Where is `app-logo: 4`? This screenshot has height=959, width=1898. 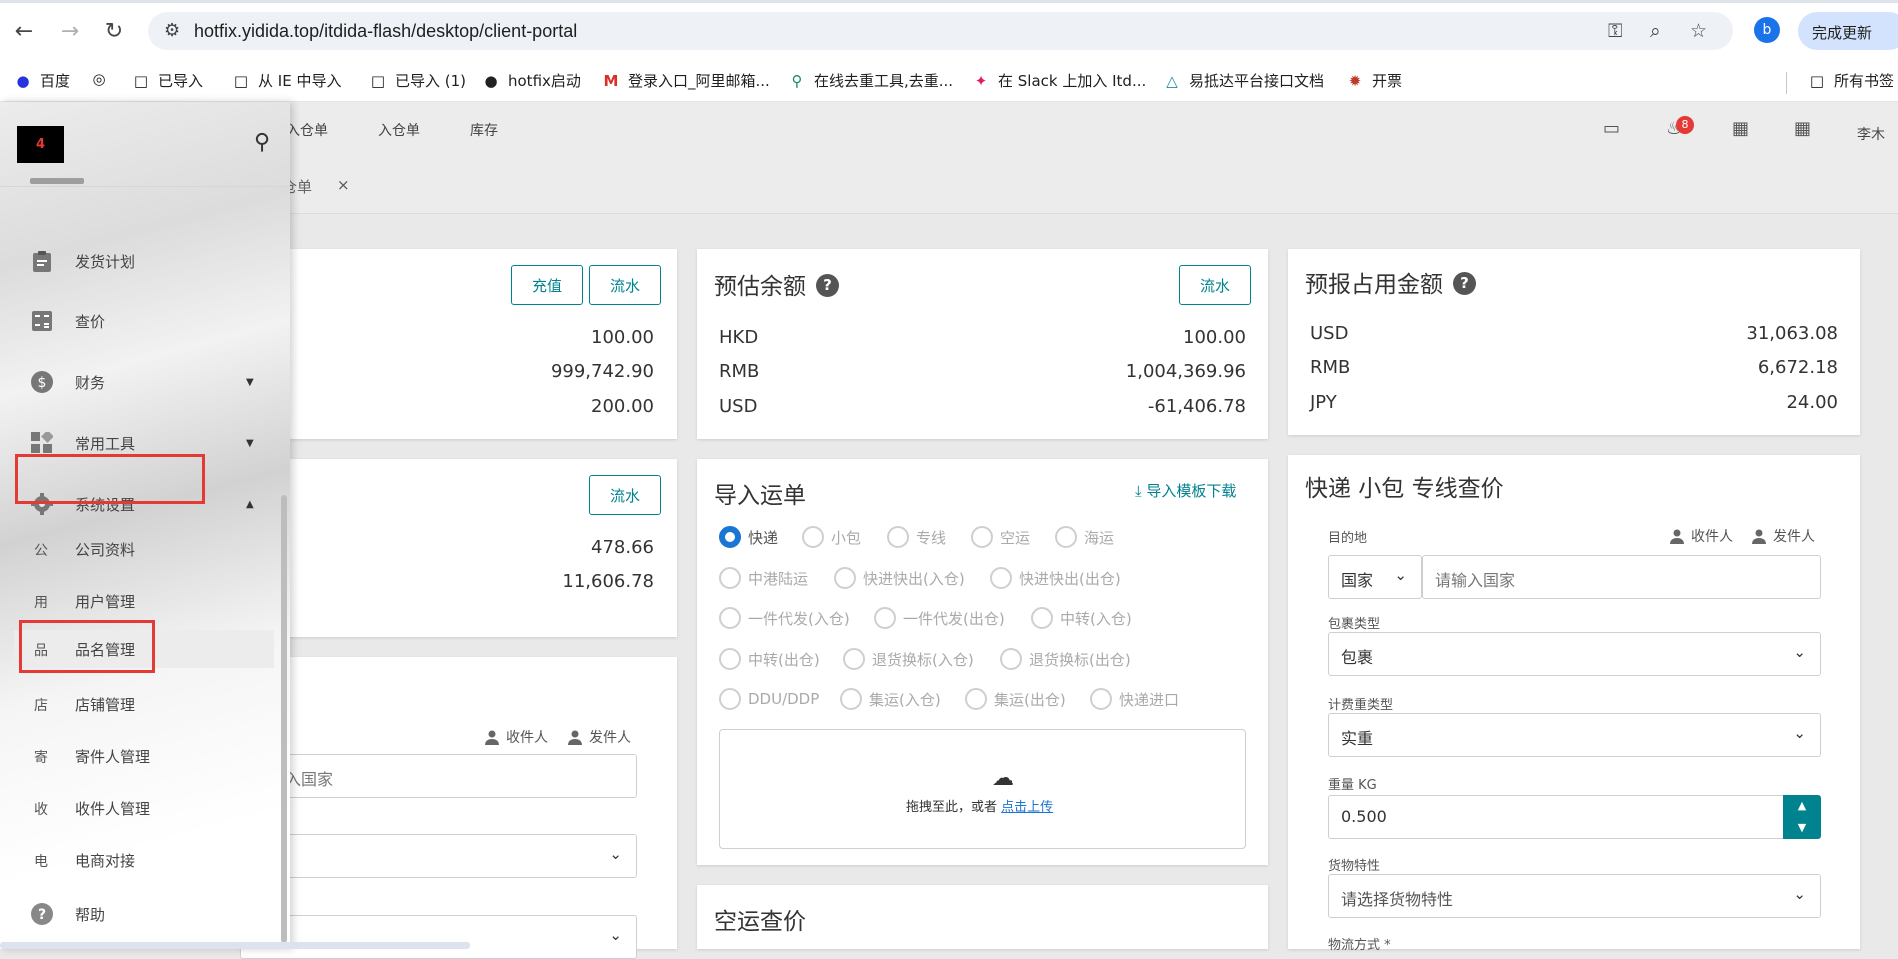 app-logo: 4 is located at coordinates (40, 144).